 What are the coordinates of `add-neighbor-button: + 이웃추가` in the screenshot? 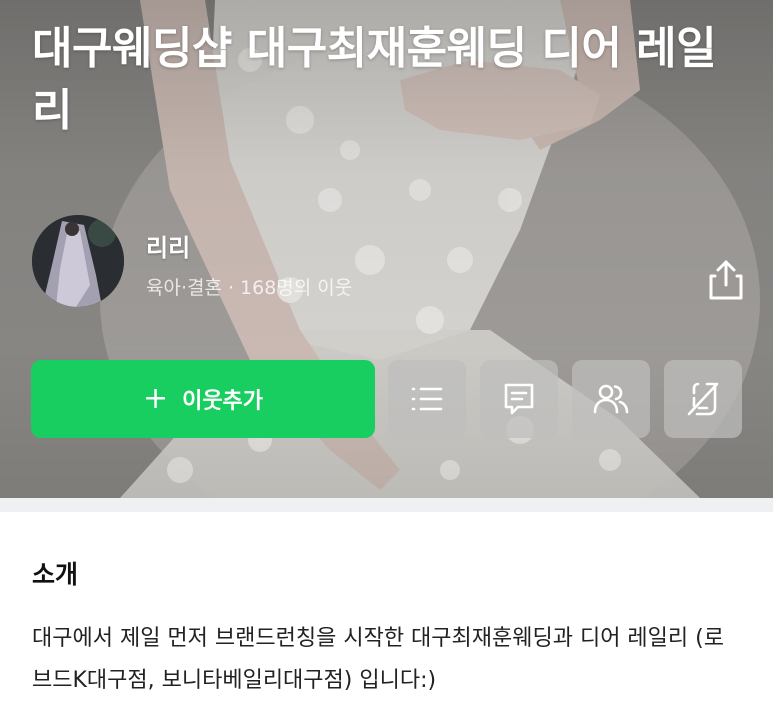 It's located at (203, 399).